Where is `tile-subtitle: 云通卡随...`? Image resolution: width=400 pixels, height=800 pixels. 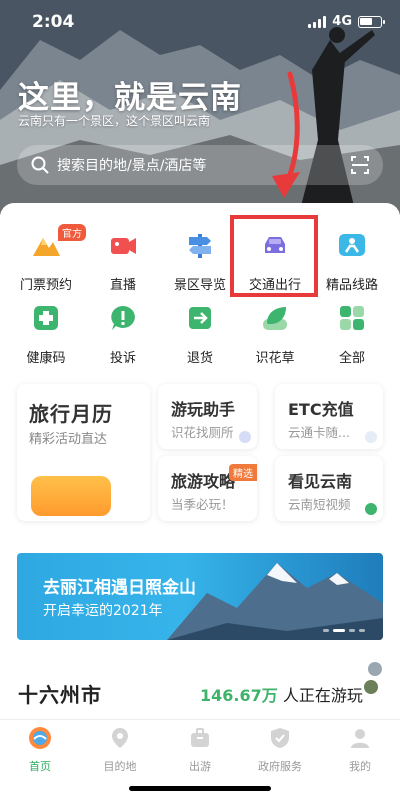 tile-subtitle: 云通卡随... is located at coordinates (319, 432).